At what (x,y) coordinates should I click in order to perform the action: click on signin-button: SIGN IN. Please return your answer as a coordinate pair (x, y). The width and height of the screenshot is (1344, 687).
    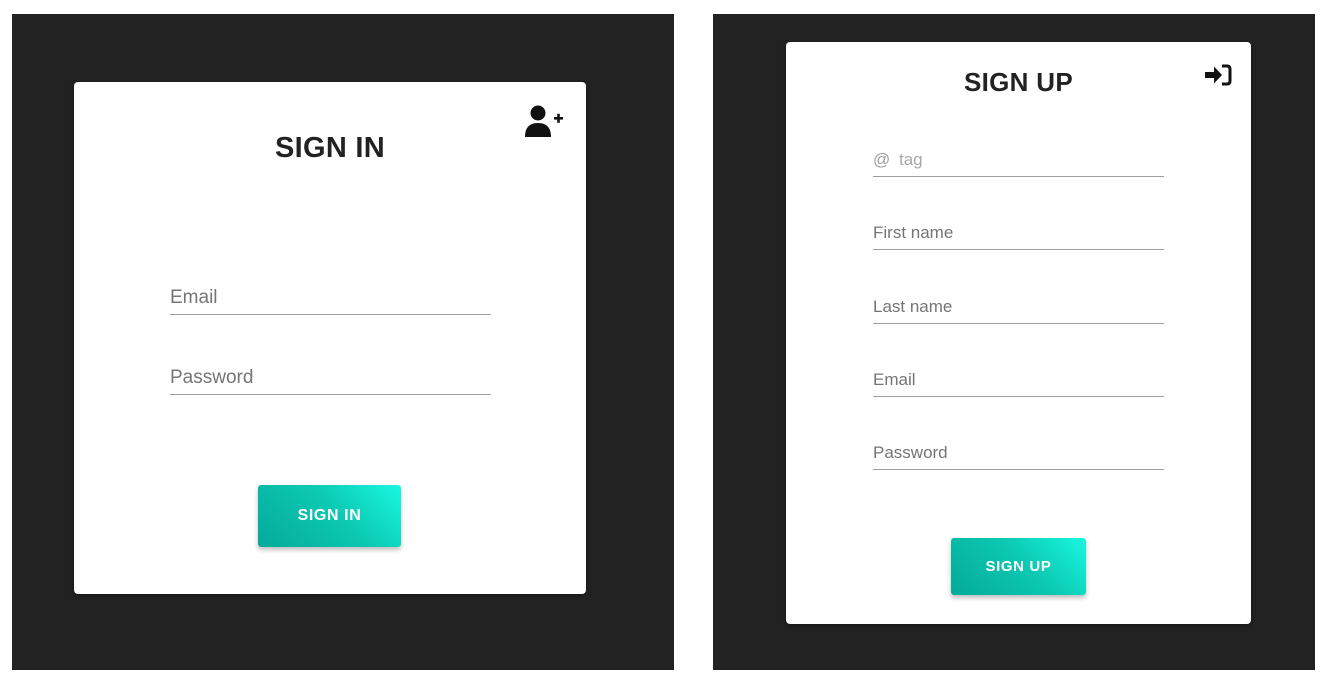
    Looking at the image, I should click on (329, 516).